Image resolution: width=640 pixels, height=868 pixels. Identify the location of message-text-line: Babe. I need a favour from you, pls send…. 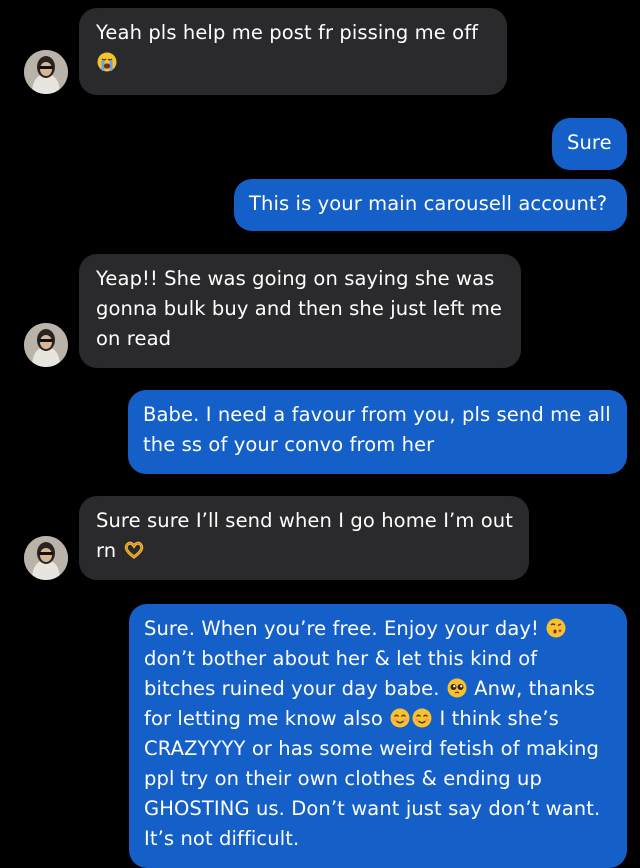
(377, 414).